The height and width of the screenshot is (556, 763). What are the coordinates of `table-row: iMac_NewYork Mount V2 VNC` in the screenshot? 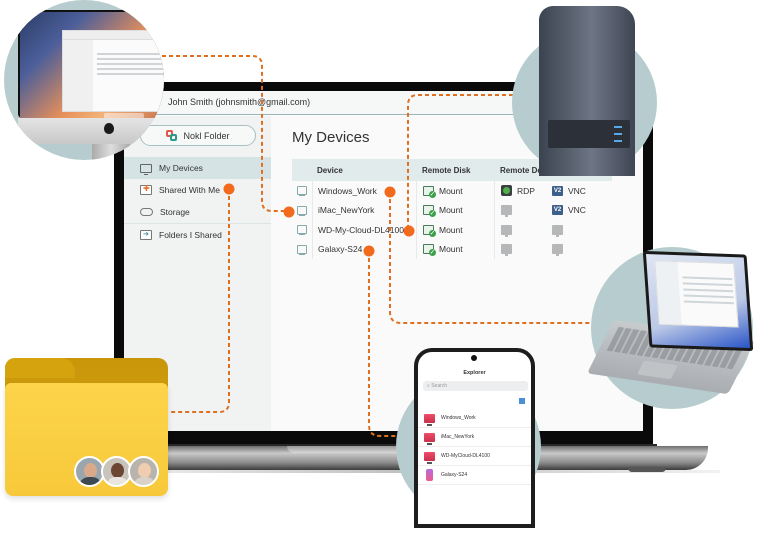 It's located at (452, 210).